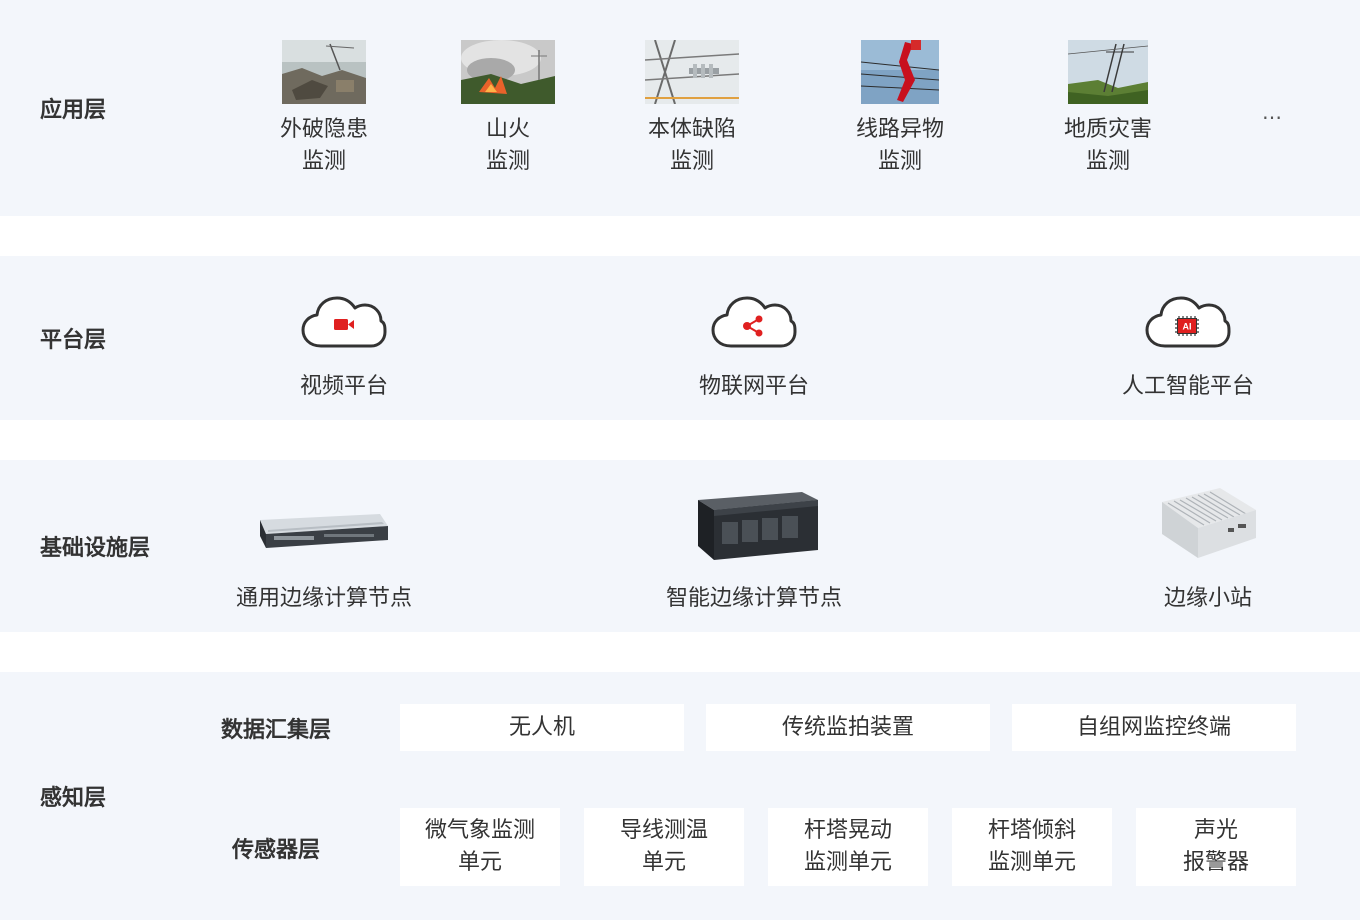 The width and height of the screenshot is (1360, 920). I want to click on sensor-item-line1: 导线测温, so click(663, 830).